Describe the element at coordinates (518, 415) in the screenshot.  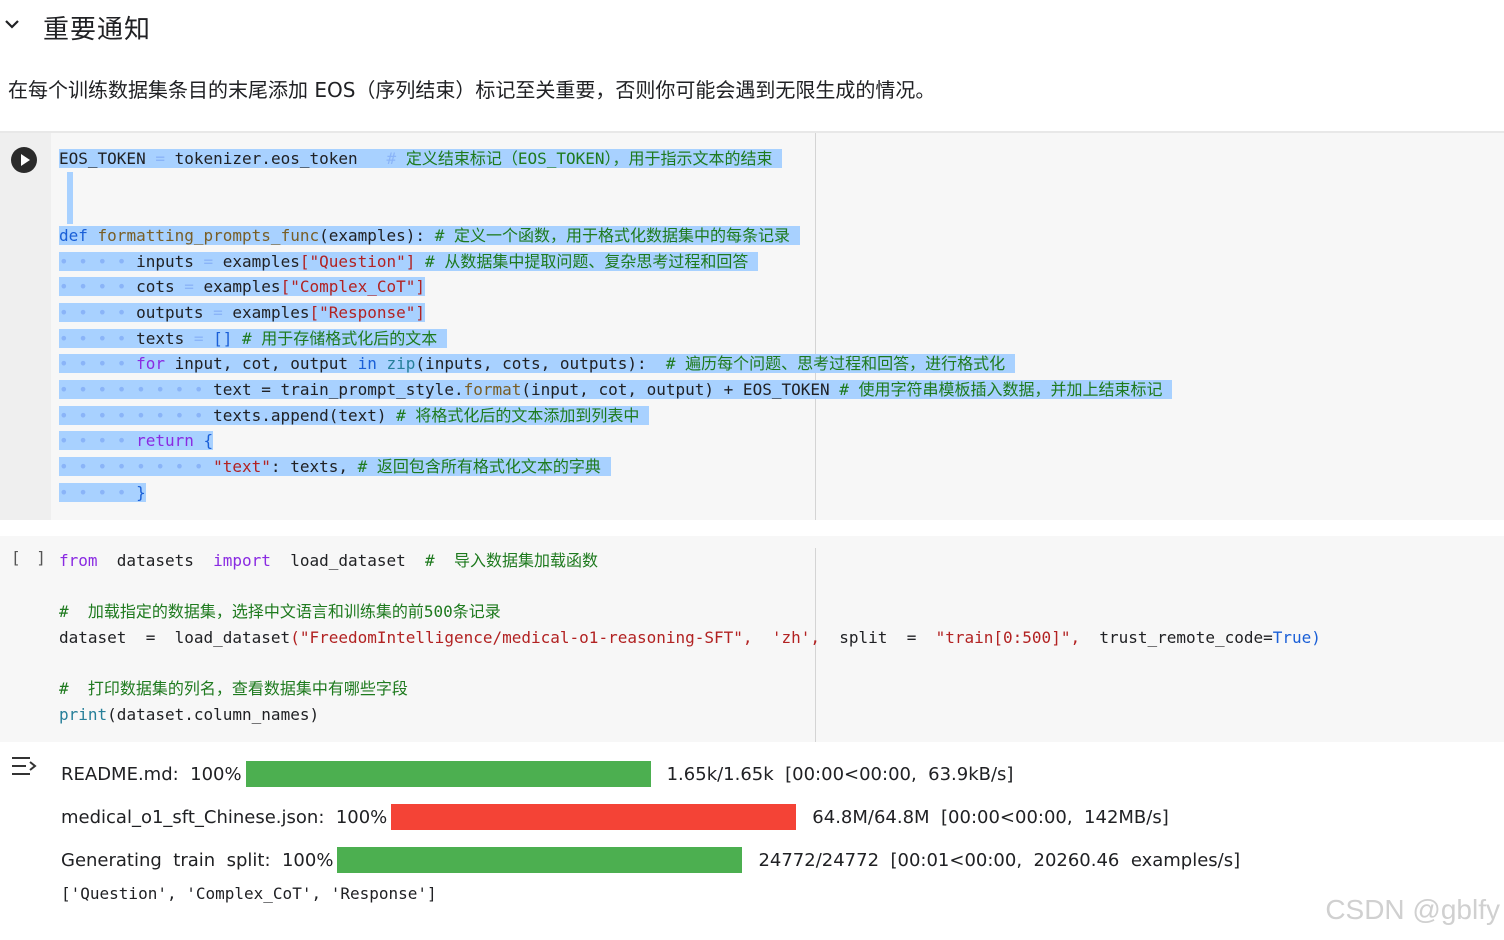
I see `token: # 将格式化后的文本添加到列表中` at that location.